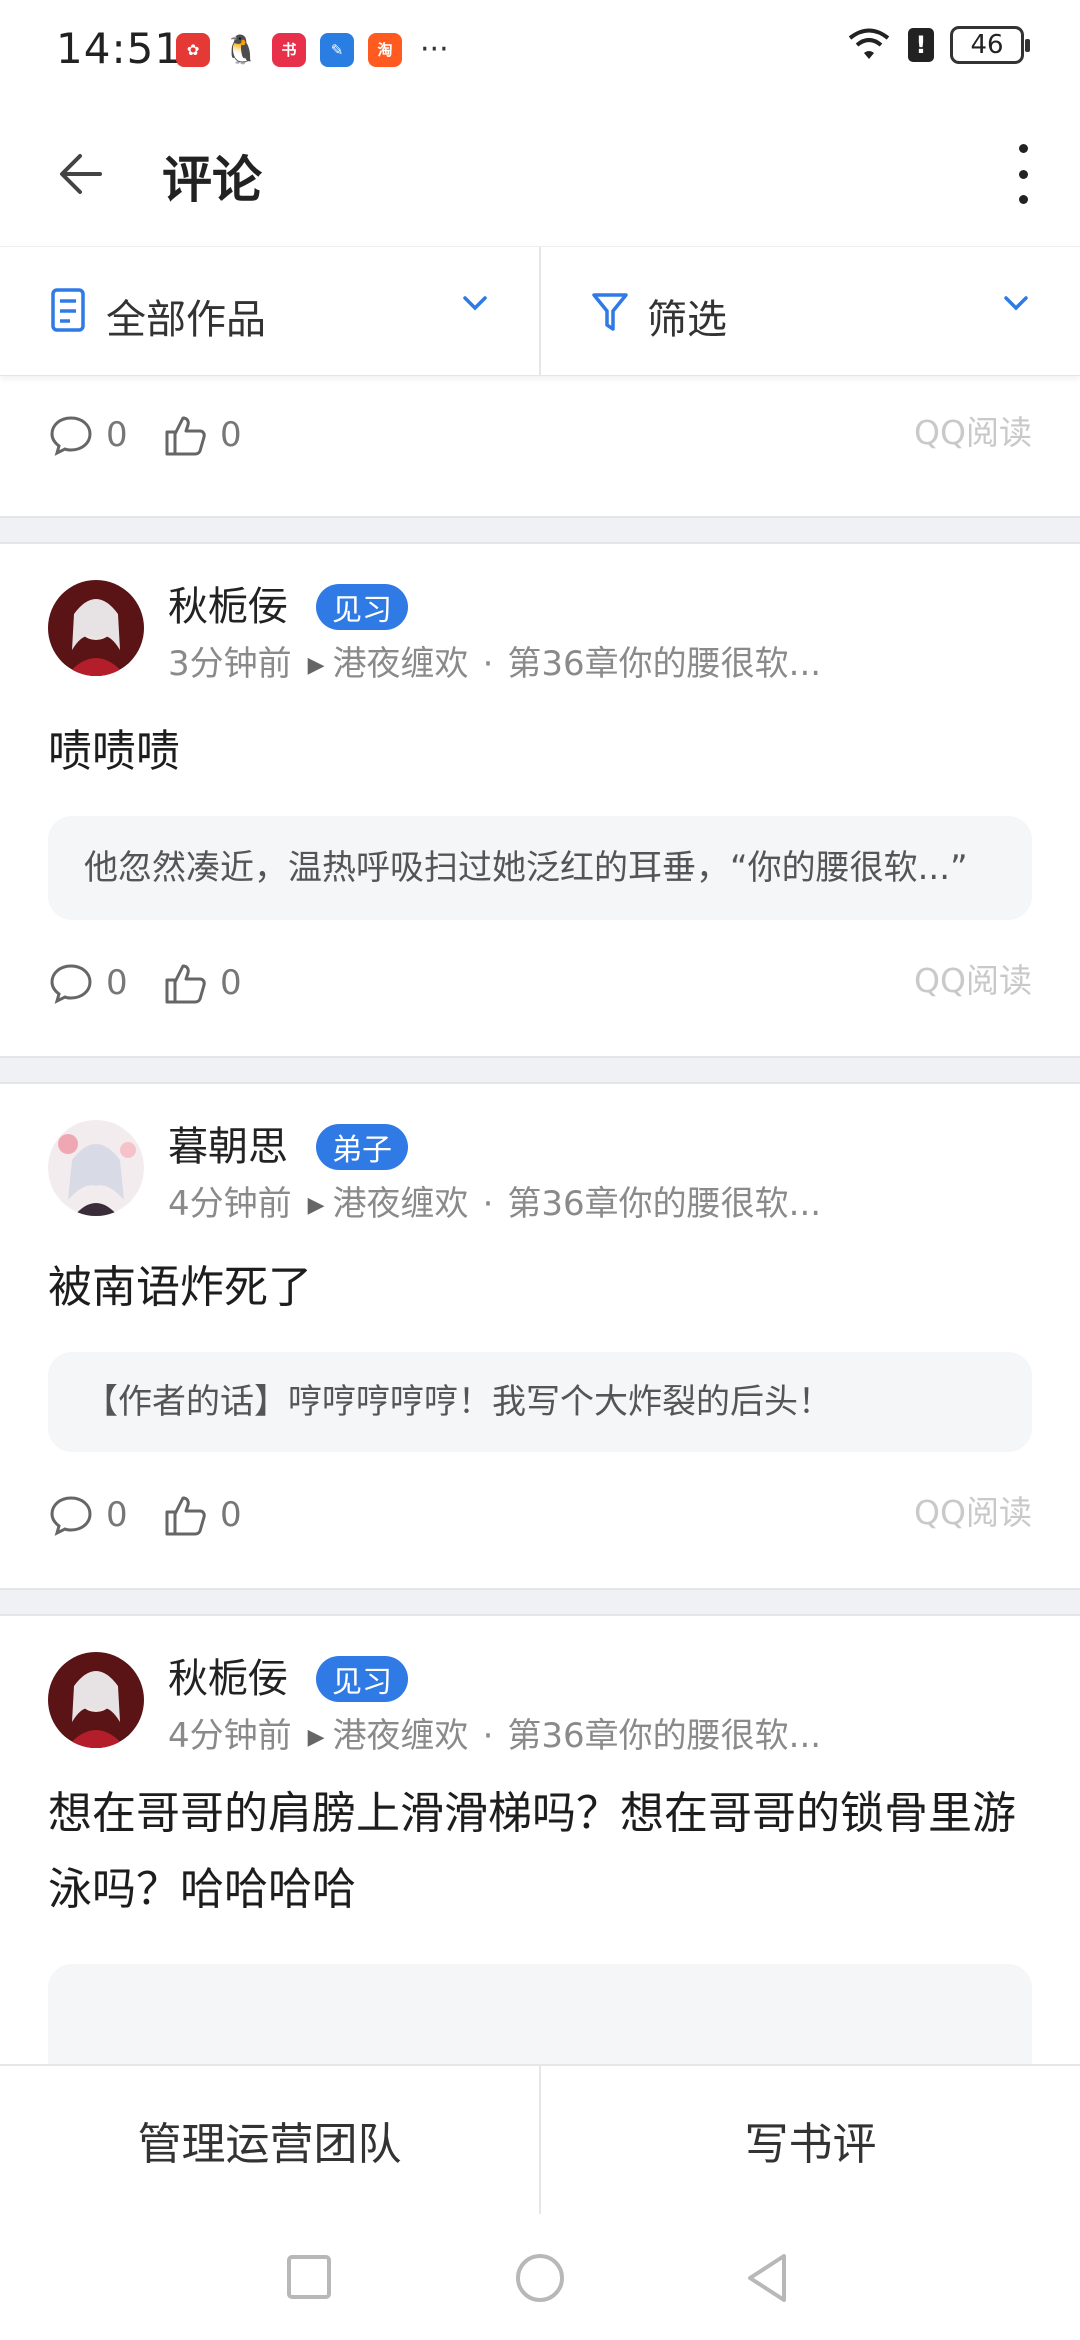 This screenshot has height=2340, width=1080. Describe the element at coordinates (540, 50) in the screenshot. I see `status-bar: 14:51 ✿ 🐧 书 ✎ 淘 ··· ! 46` at that location.